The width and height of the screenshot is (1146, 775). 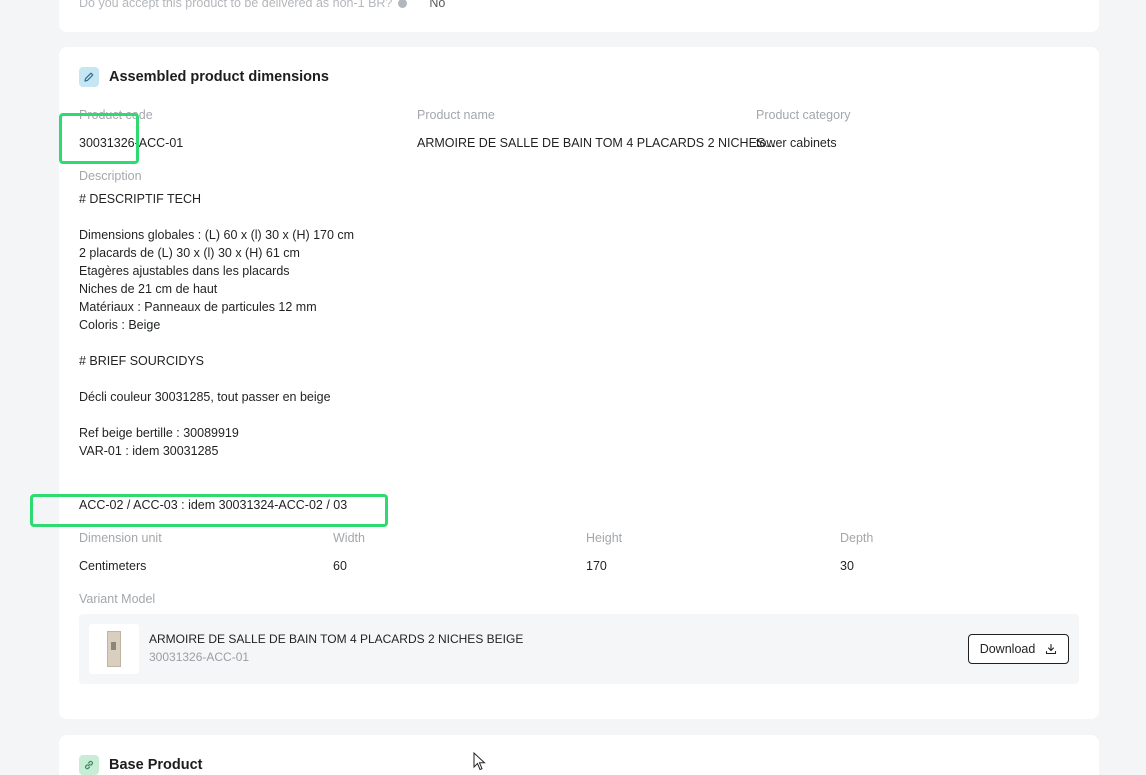 What do you see at coordinates (803, 115) in the screenshot?
I see `product-category-label: Product category` at bounding box center [803, 115].